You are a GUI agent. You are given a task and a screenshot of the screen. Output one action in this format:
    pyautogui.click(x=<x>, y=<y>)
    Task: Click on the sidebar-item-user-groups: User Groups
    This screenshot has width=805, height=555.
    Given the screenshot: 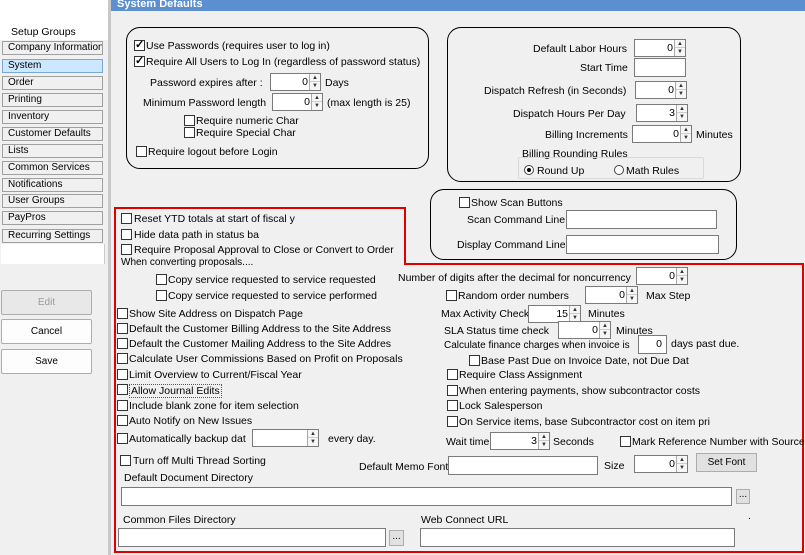 What is the action you would take?
    pyautogui.click(x=52, y=201)
    